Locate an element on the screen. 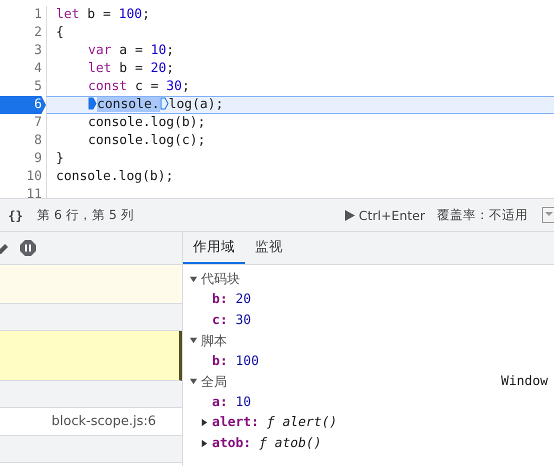  code-line: let b = 100; is located at coordinates (300, 15).